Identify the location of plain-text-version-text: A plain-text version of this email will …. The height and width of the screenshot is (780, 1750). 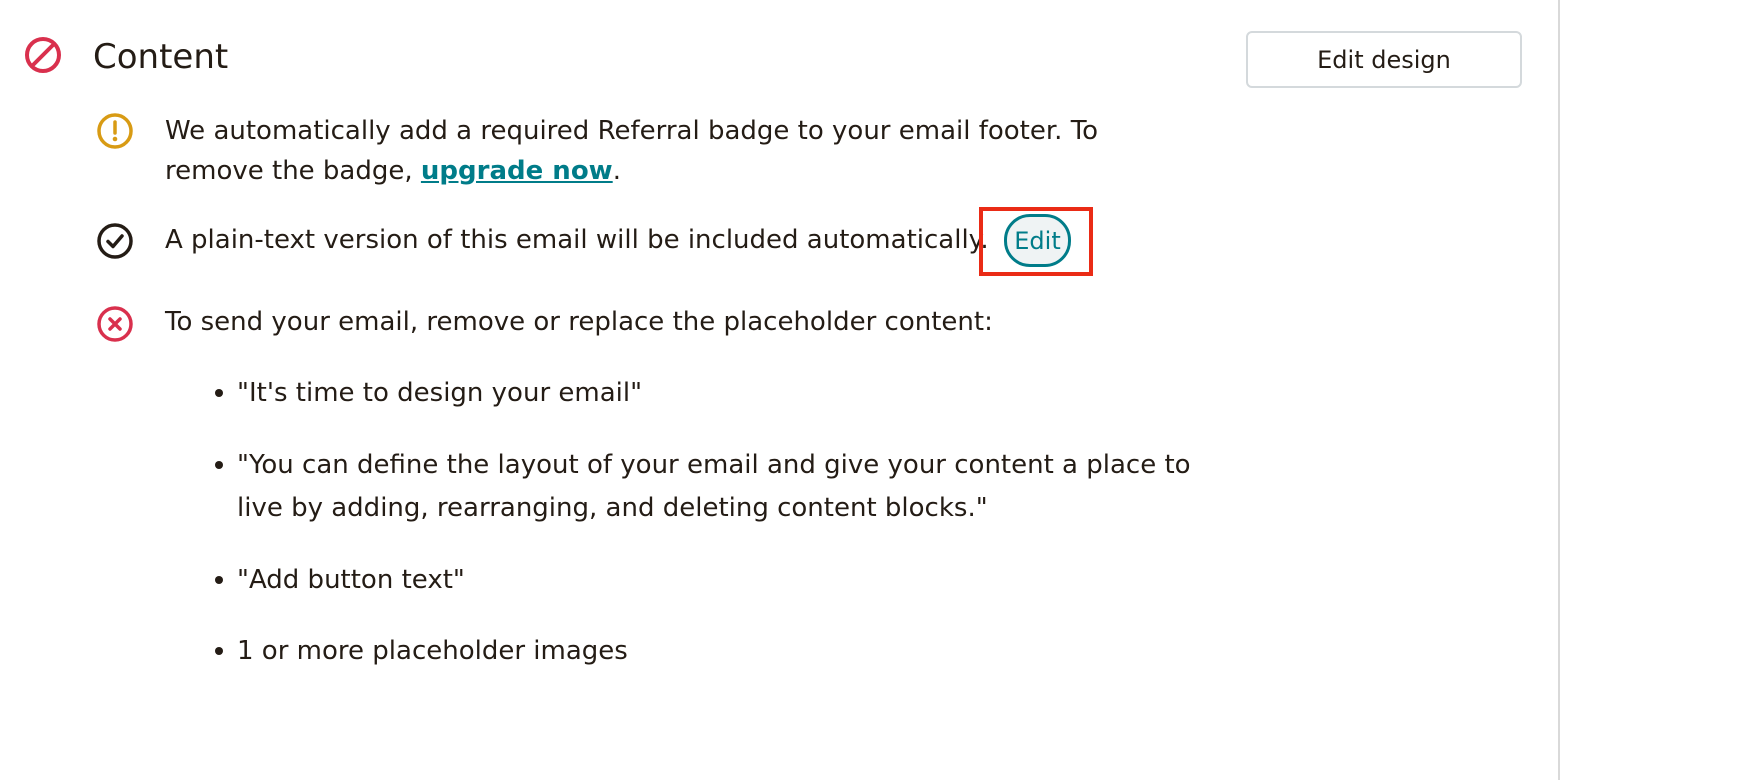
(577, 240).